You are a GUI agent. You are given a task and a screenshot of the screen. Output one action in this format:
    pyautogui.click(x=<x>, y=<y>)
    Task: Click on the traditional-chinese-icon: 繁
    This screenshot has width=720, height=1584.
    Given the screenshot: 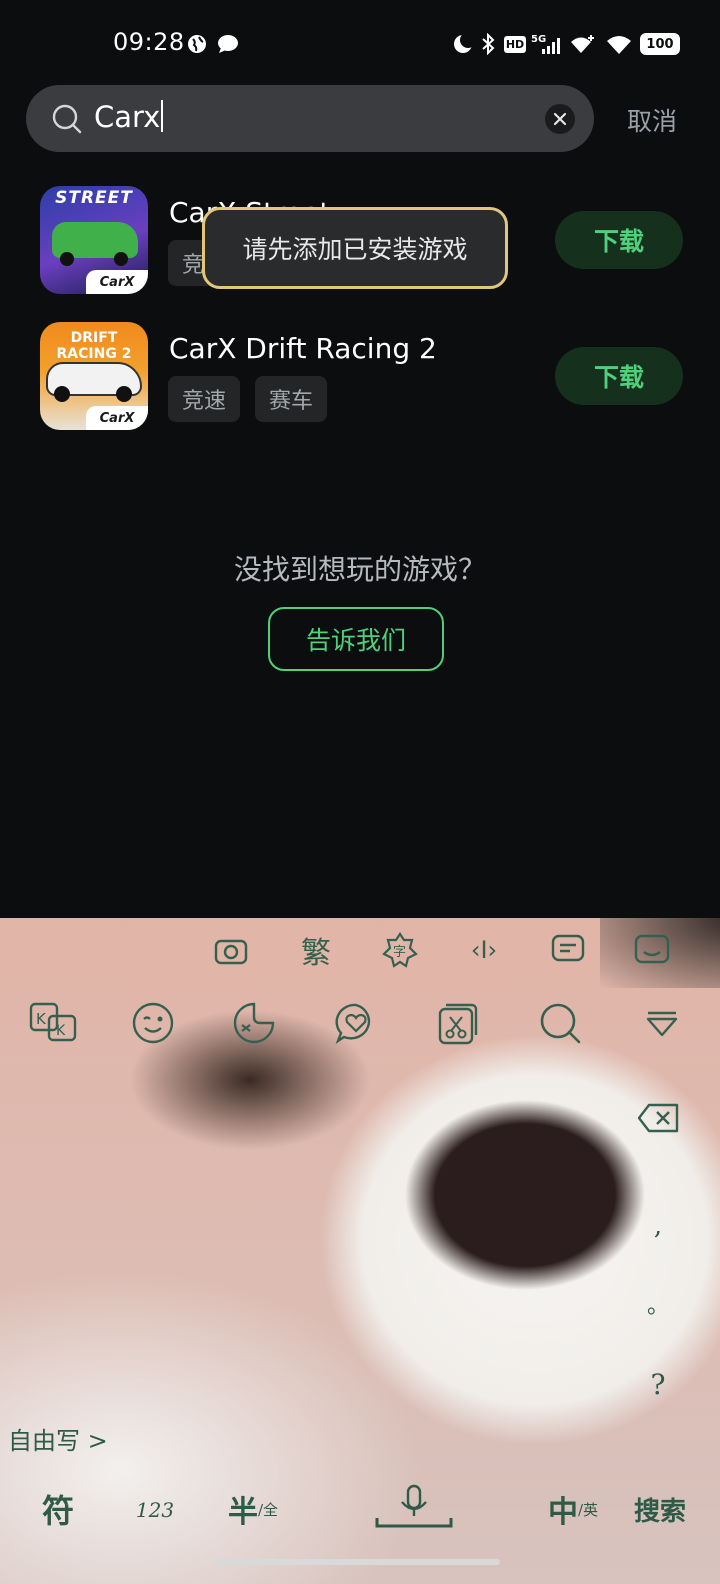 What is the action you would take?
    pyautogui.click(x=316, y=950)
    